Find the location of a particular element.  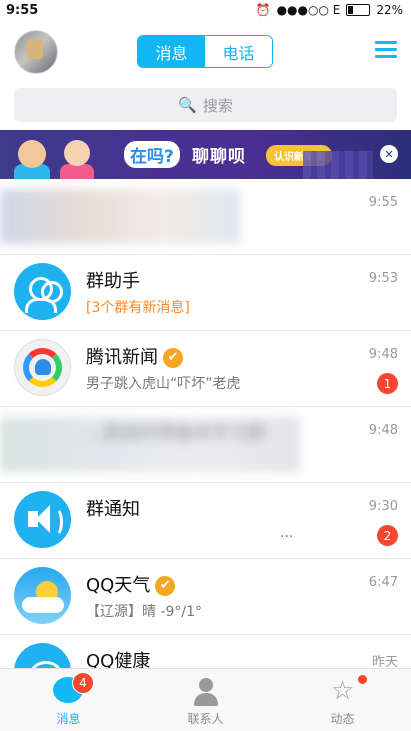

unread-badge: 1 is located at coordinates (387, 383).